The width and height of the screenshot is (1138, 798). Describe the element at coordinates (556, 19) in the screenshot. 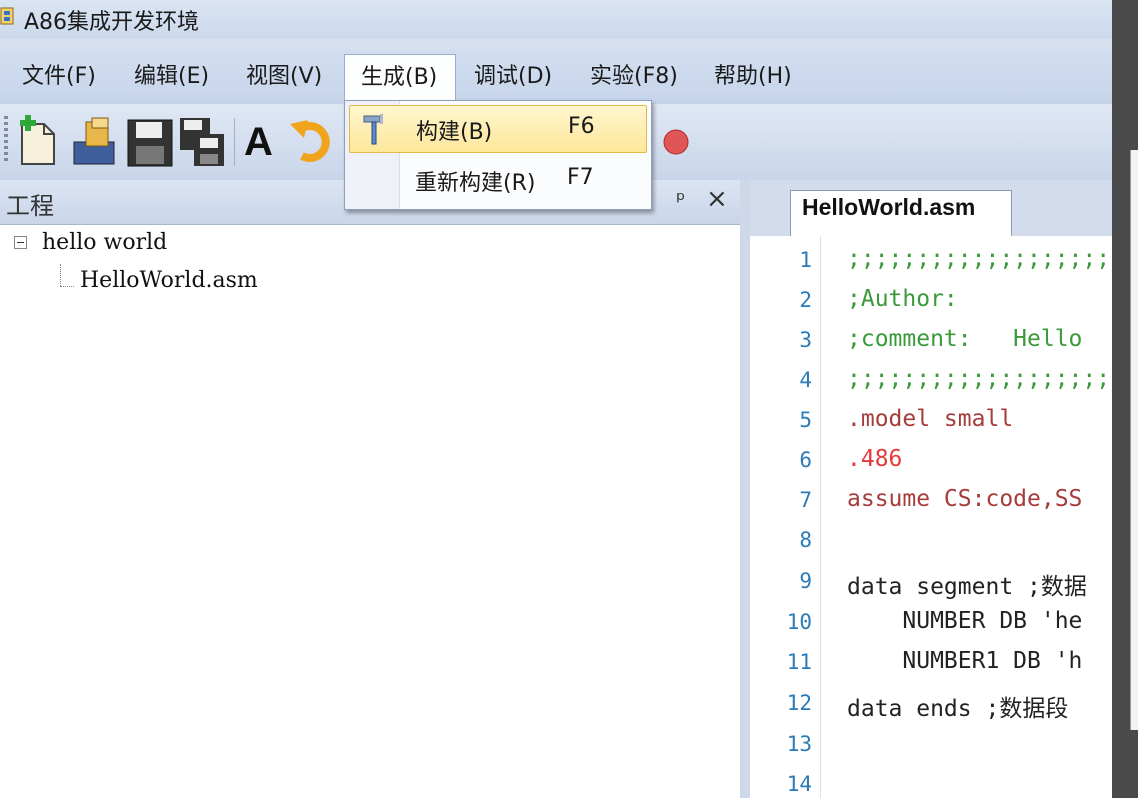

I see `title-bar: A86集成开发环境` at that location.